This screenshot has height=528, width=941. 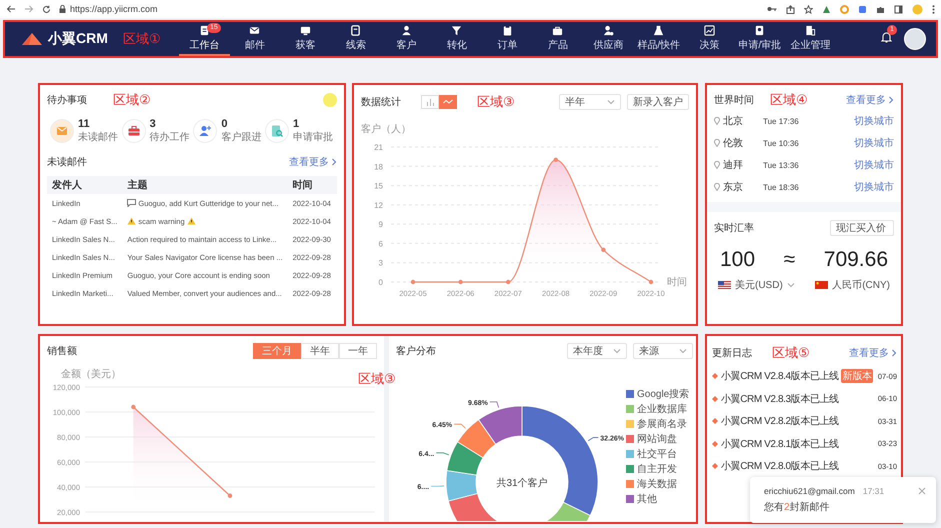 What do you see at coordinates (780, 443) in the screenshot?
I see `update-entry-link: 小翼CRM V2.8.1版本已上线` at bounding box center [780, 443].